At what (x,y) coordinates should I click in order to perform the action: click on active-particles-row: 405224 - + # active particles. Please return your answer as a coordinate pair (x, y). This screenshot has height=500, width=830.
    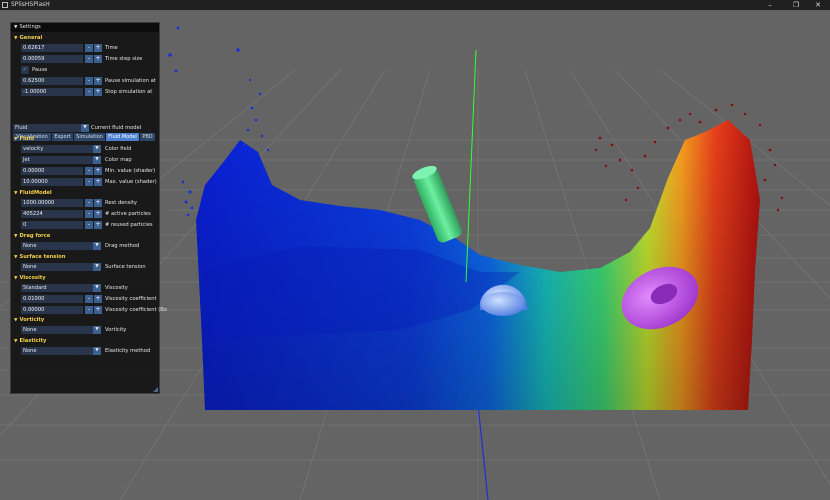
    Looking at the image, I should click on (91, 214).